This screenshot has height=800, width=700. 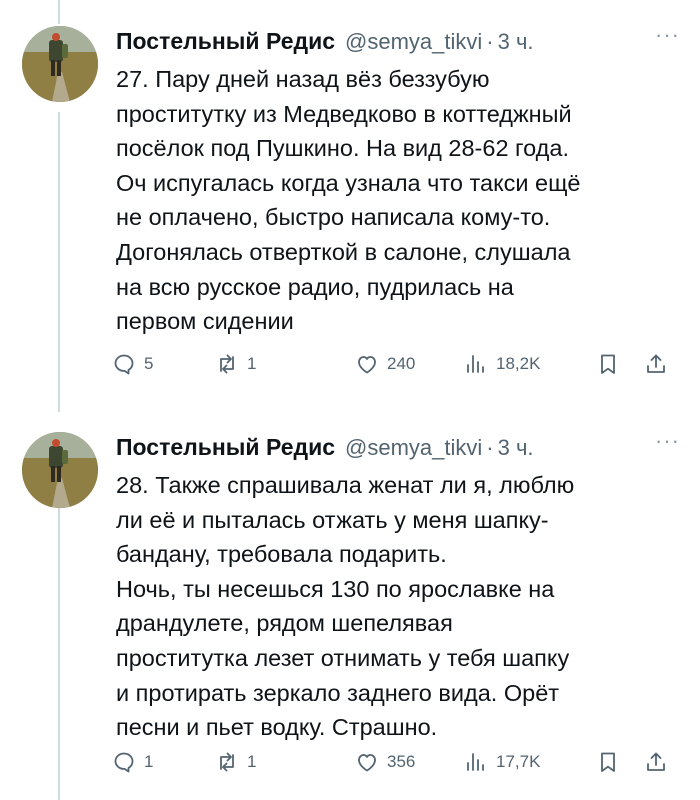 What do you see at coordinates (205, 321) in the screenshot?
I see `text-line: первом сидении` at bounding box center [205, 321].